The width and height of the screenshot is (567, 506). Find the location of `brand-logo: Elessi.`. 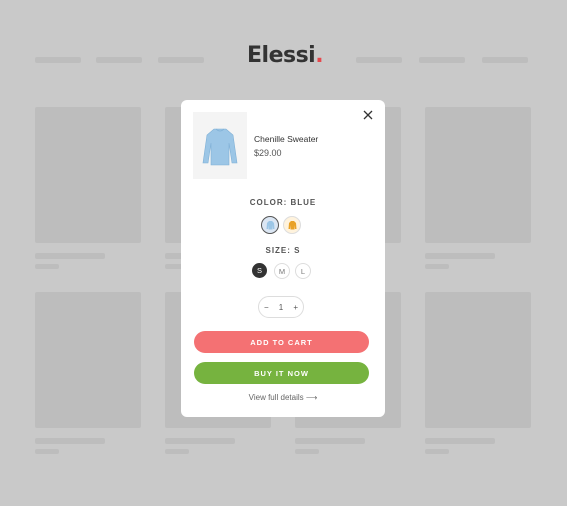

brand-logo: Elessi. is located at coordinates (285, 55).